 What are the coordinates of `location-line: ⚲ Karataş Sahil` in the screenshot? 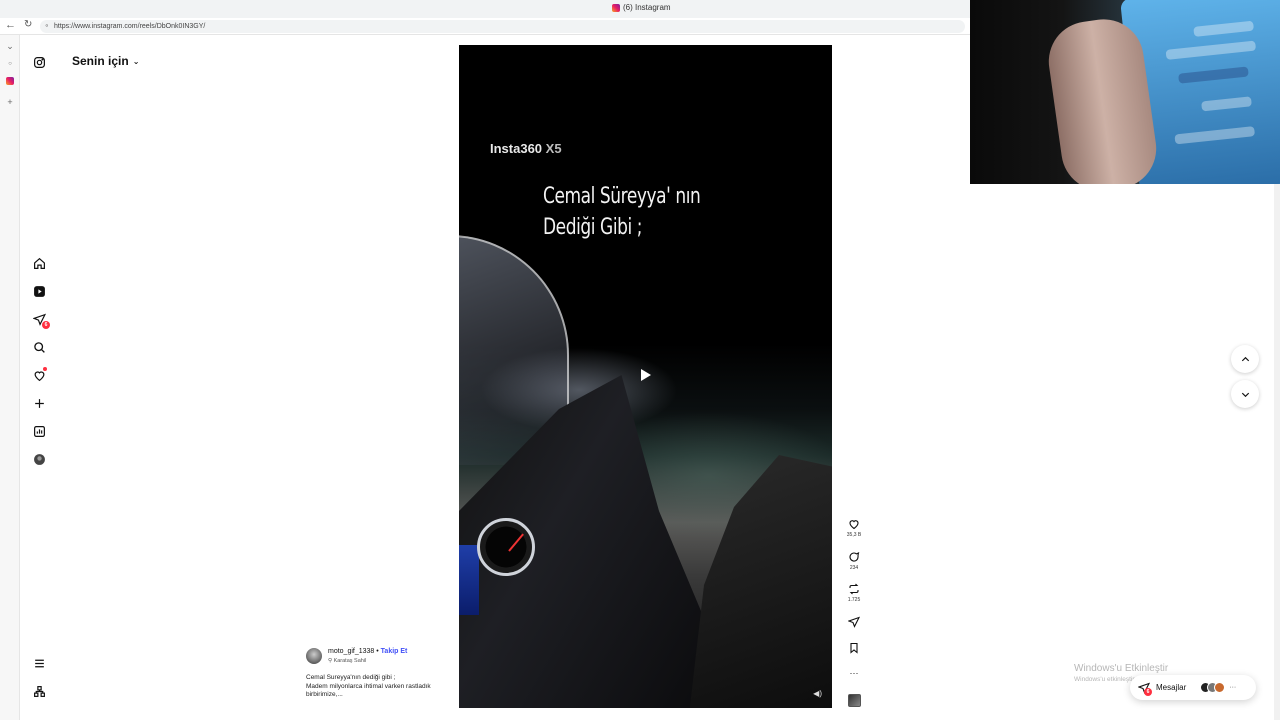 It's located at (347, 661).